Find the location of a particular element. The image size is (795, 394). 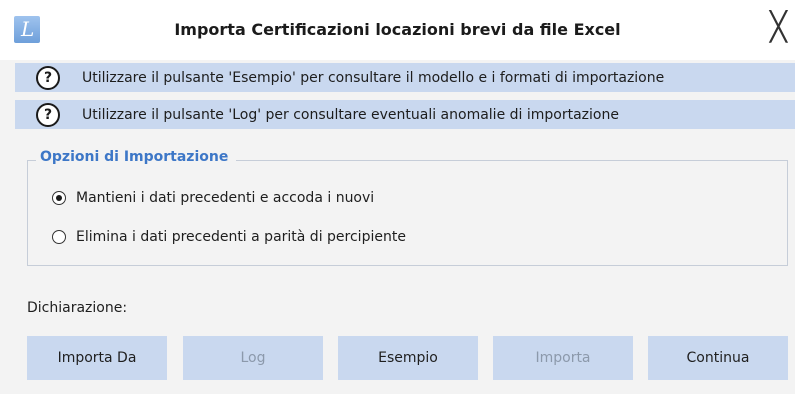

import-options-legend: Opzioni di Importazione is located at coordinates (136, 157).